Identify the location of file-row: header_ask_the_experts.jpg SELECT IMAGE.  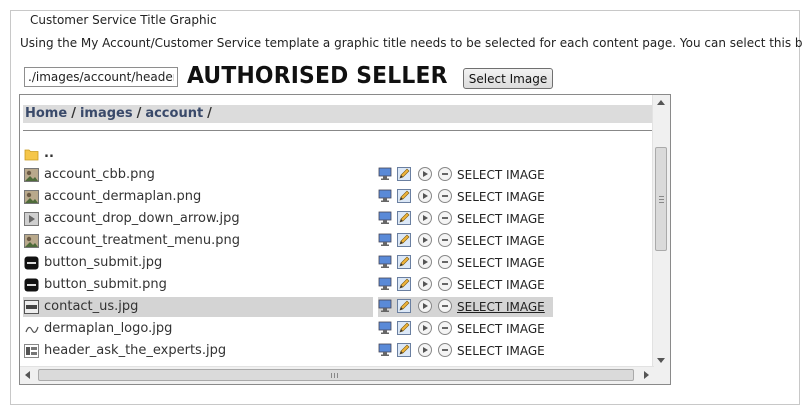
(338, 351).